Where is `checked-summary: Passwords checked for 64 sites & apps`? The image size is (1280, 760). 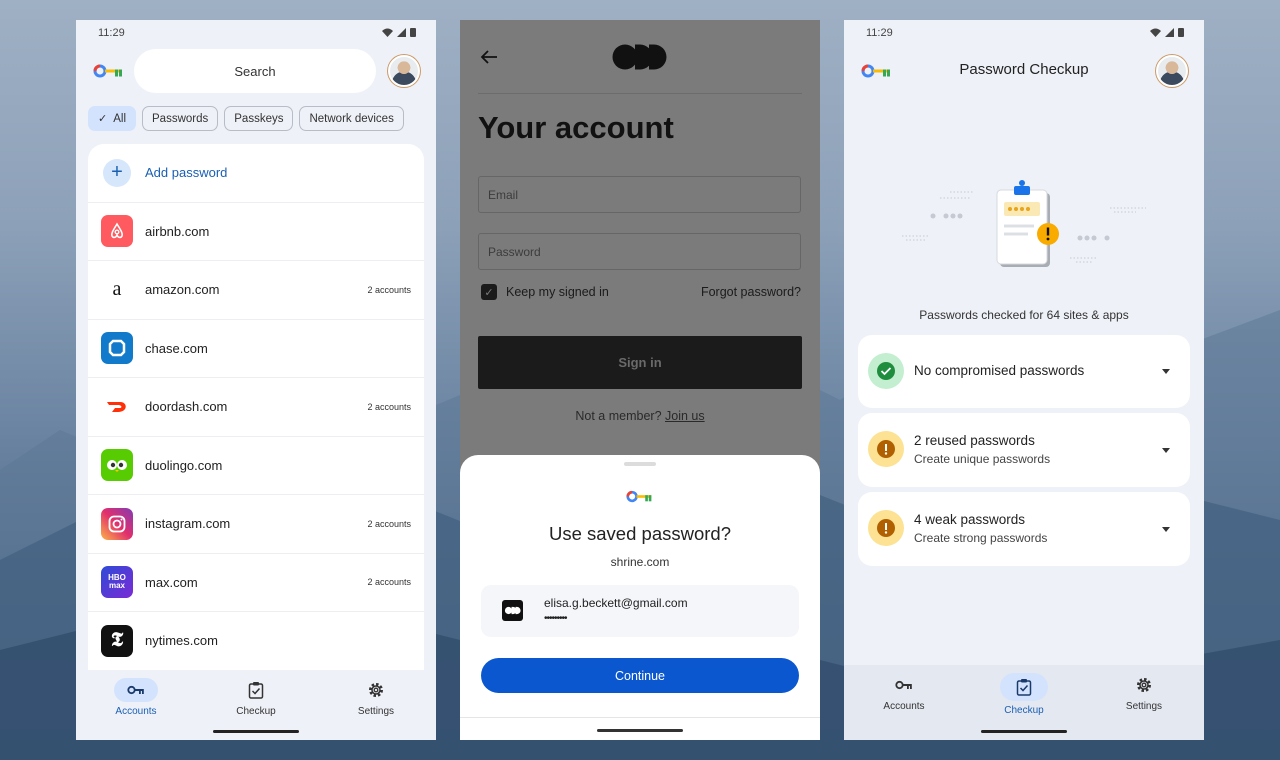 checked-summary: Passwords checked for 64 sites & apps is located at coordinates (1024, 315).